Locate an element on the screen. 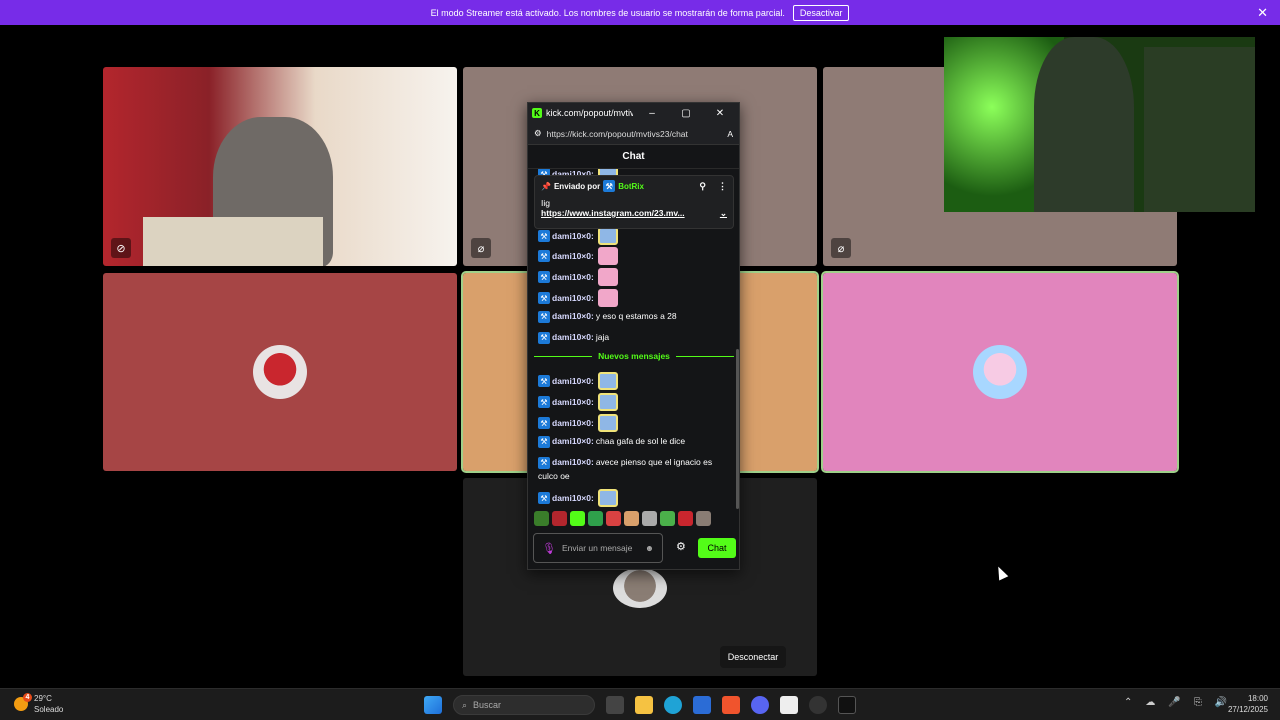  chat-message-input: 🎙 Enviar un mensaje ☻ is located at coordinates (598, 548).